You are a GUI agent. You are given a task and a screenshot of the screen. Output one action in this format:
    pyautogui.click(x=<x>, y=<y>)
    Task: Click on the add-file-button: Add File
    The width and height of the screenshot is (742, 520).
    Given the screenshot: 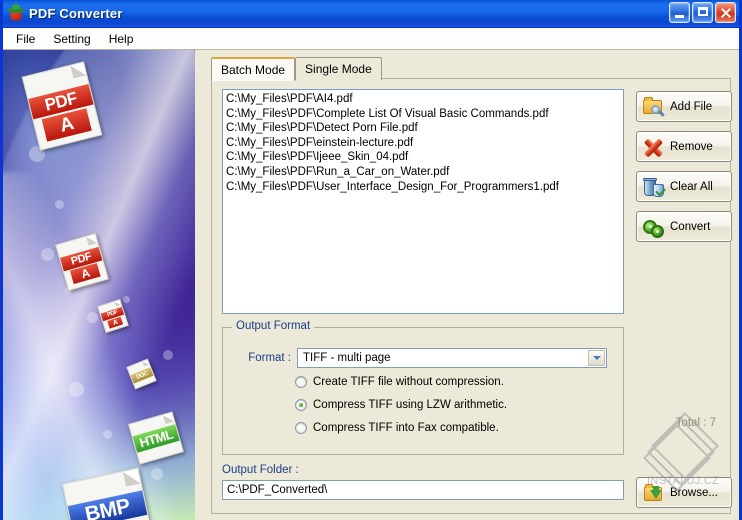 What is the action you would take?
    pyautogui.click(x=684, y=106)
    